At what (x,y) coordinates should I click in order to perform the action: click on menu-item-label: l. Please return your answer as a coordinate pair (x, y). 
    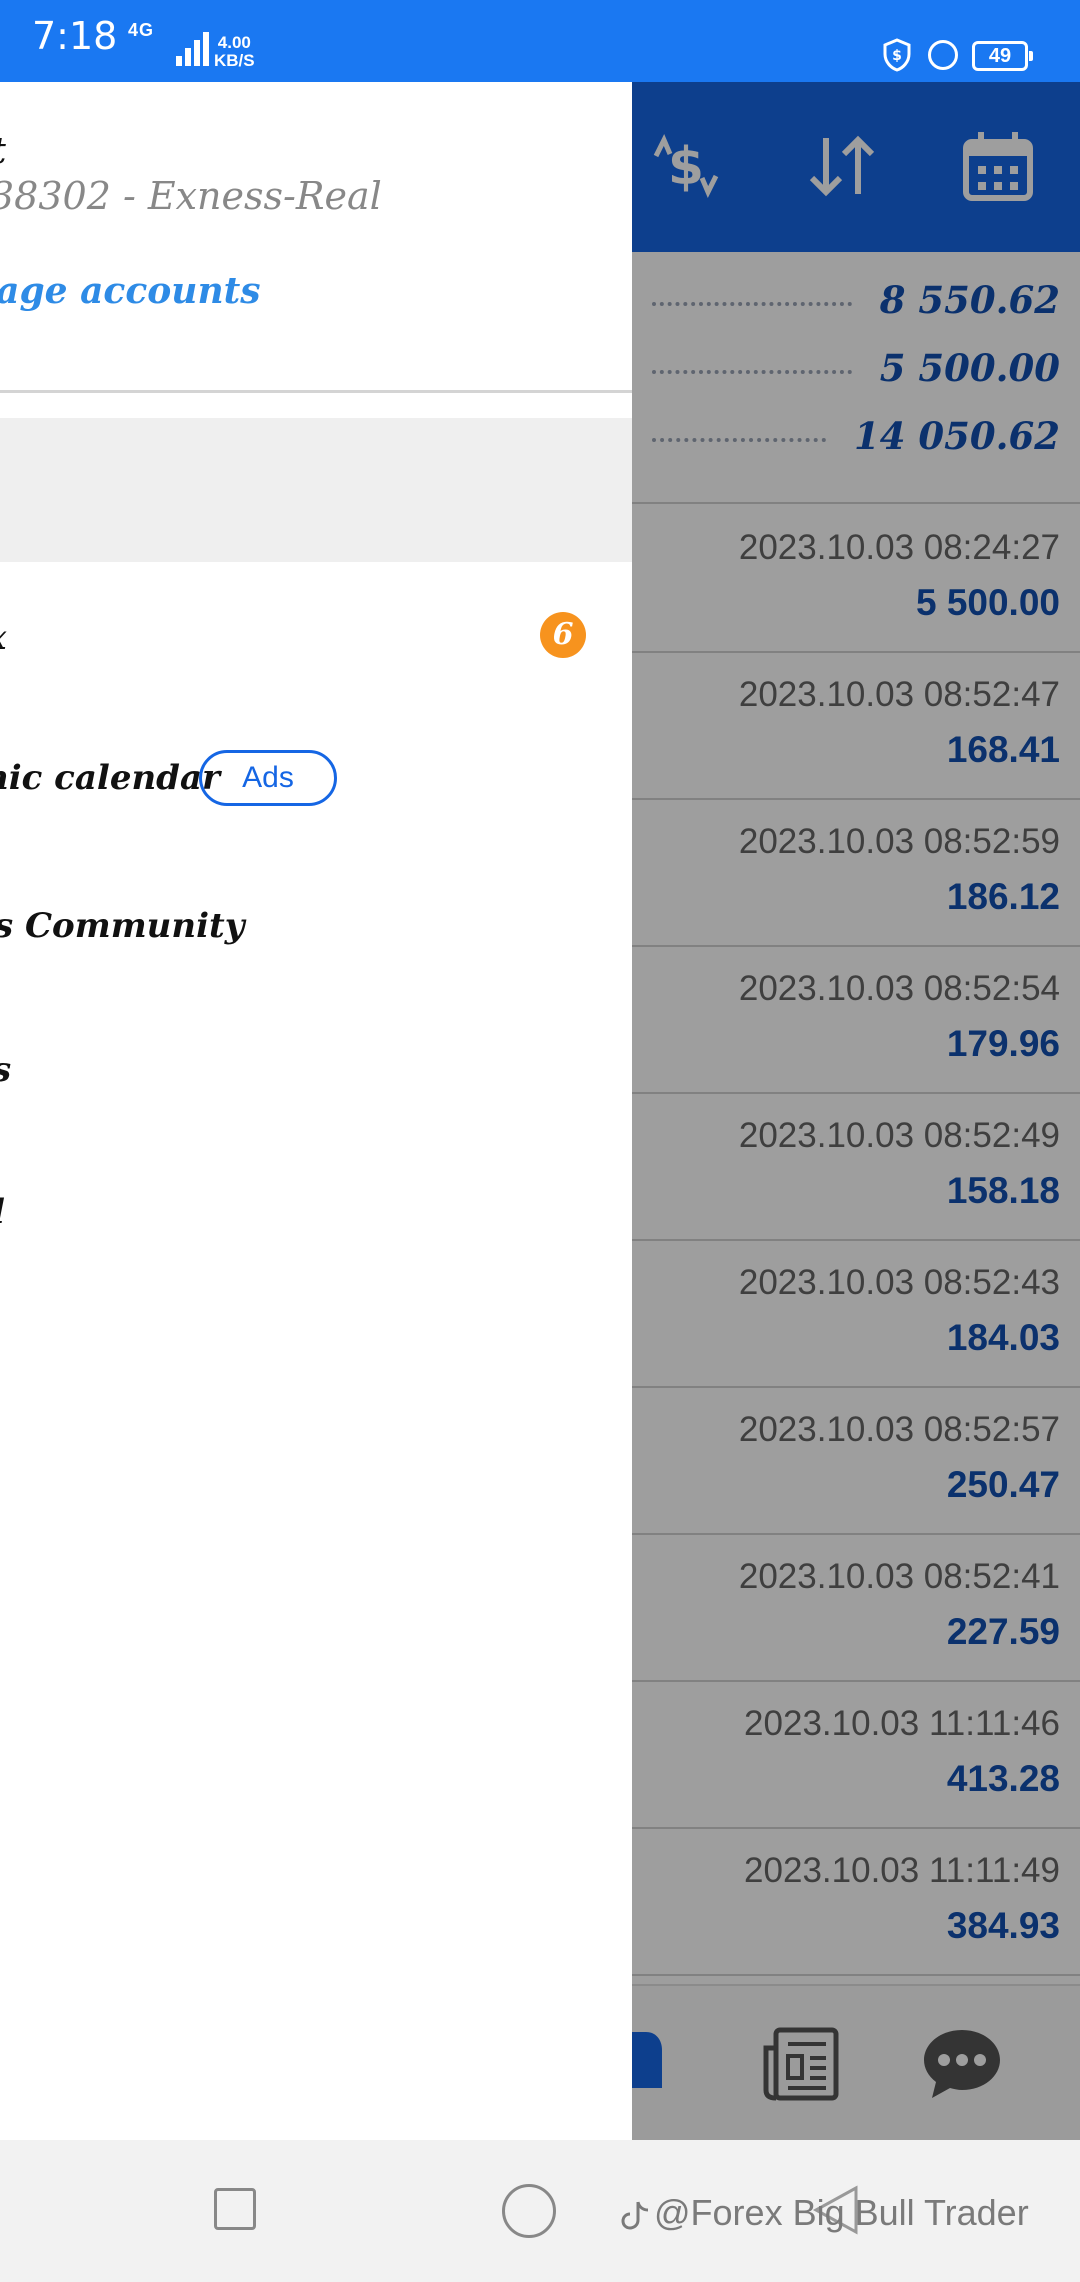
    Looking at the image, I should click on (2, 1212).